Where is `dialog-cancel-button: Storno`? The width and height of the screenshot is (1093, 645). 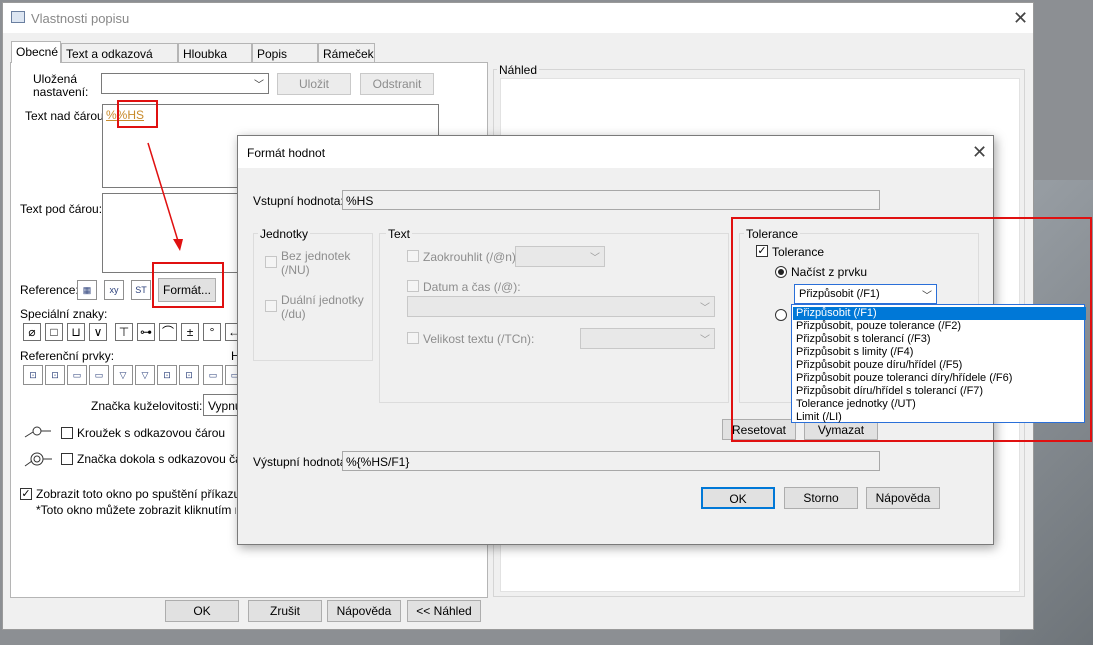
dialog-cancel-button: Storno is located at coordinates (821, 498).